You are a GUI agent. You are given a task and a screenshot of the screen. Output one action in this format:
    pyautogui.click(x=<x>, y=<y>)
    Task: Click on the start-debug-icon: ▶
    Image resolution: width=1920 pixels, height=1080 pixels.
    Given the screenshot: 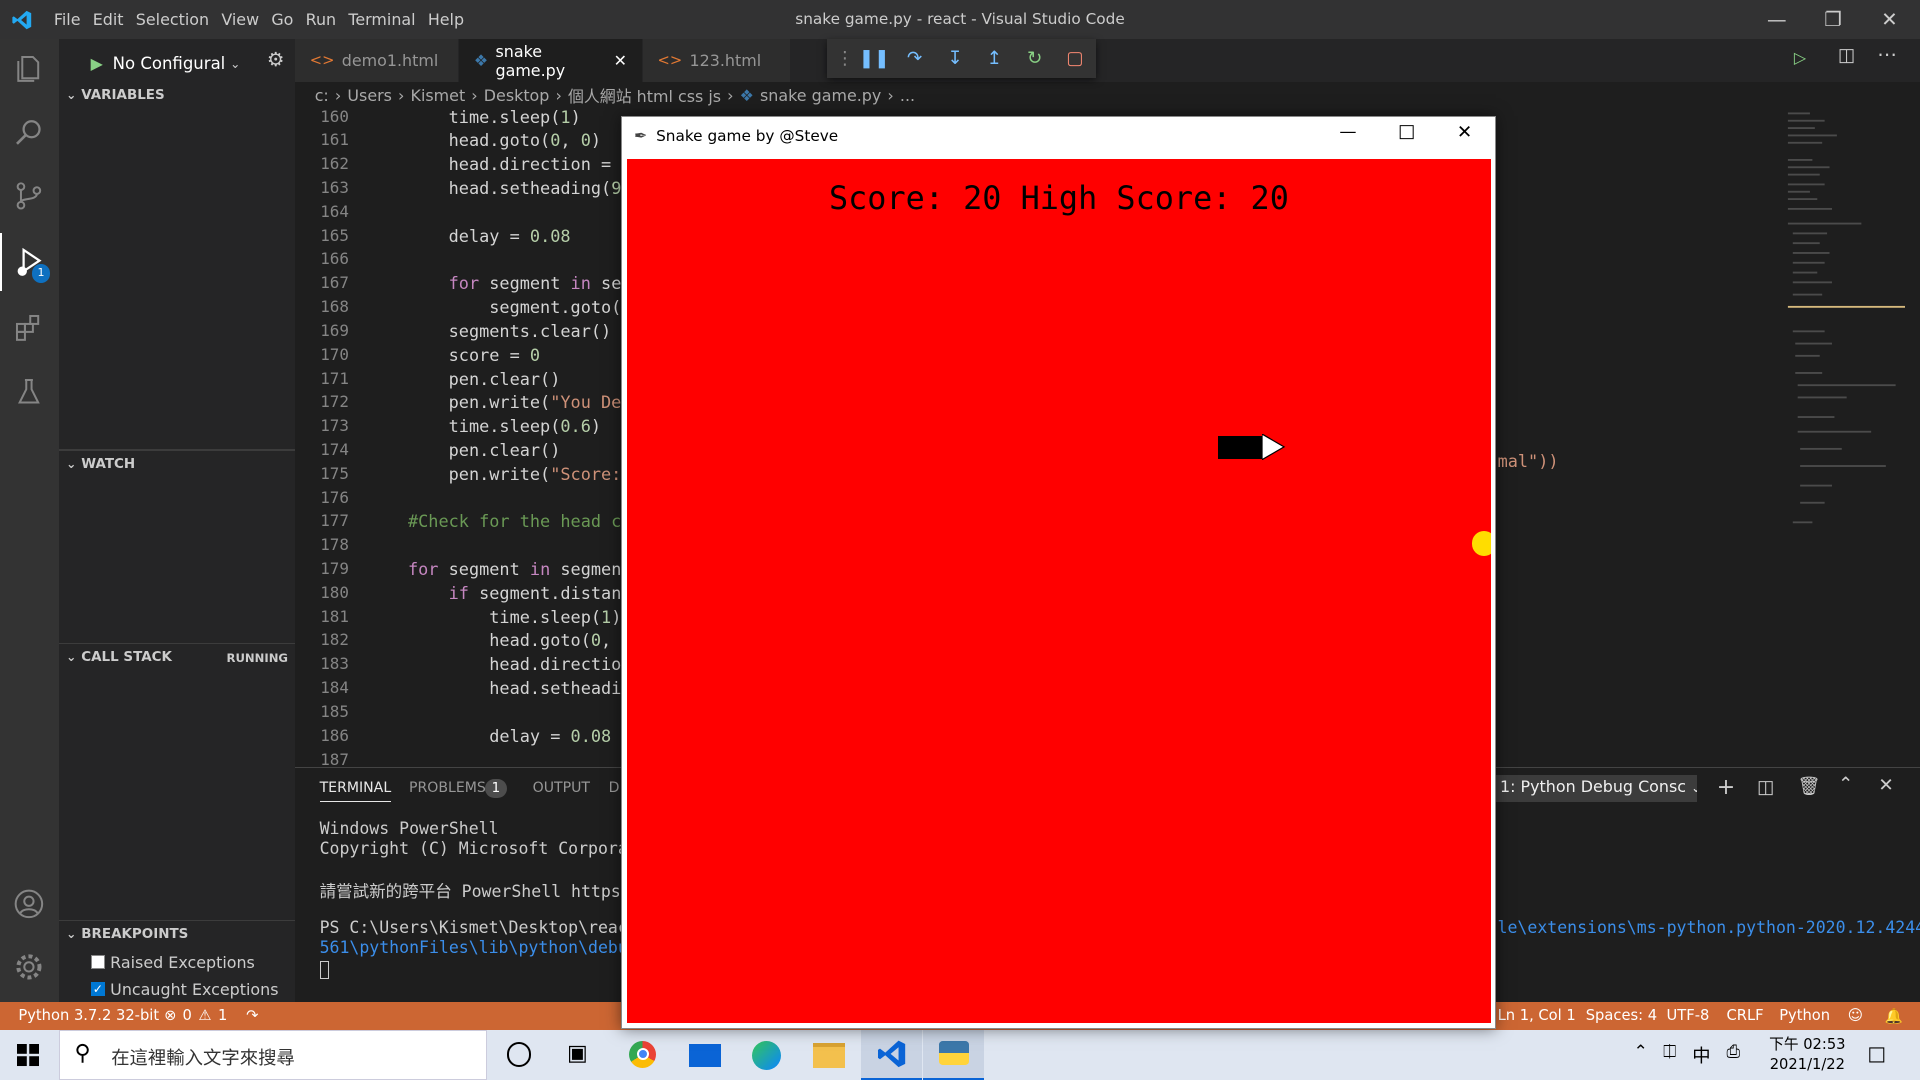 What is the action you would take?
    pyautogui.click(x=97, y=63)
    